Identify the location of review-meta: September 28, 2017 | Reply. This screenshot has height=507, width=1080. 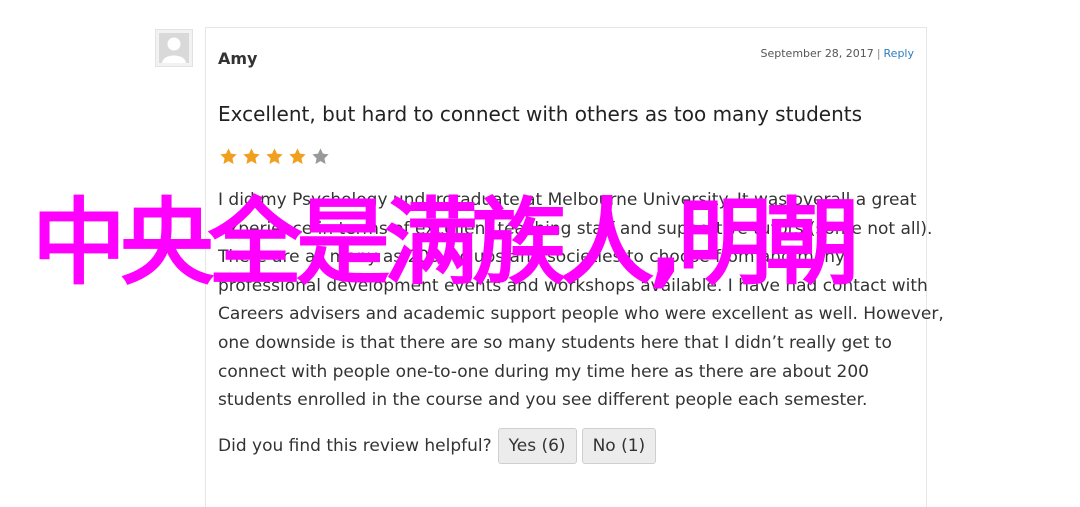
(837, 53).